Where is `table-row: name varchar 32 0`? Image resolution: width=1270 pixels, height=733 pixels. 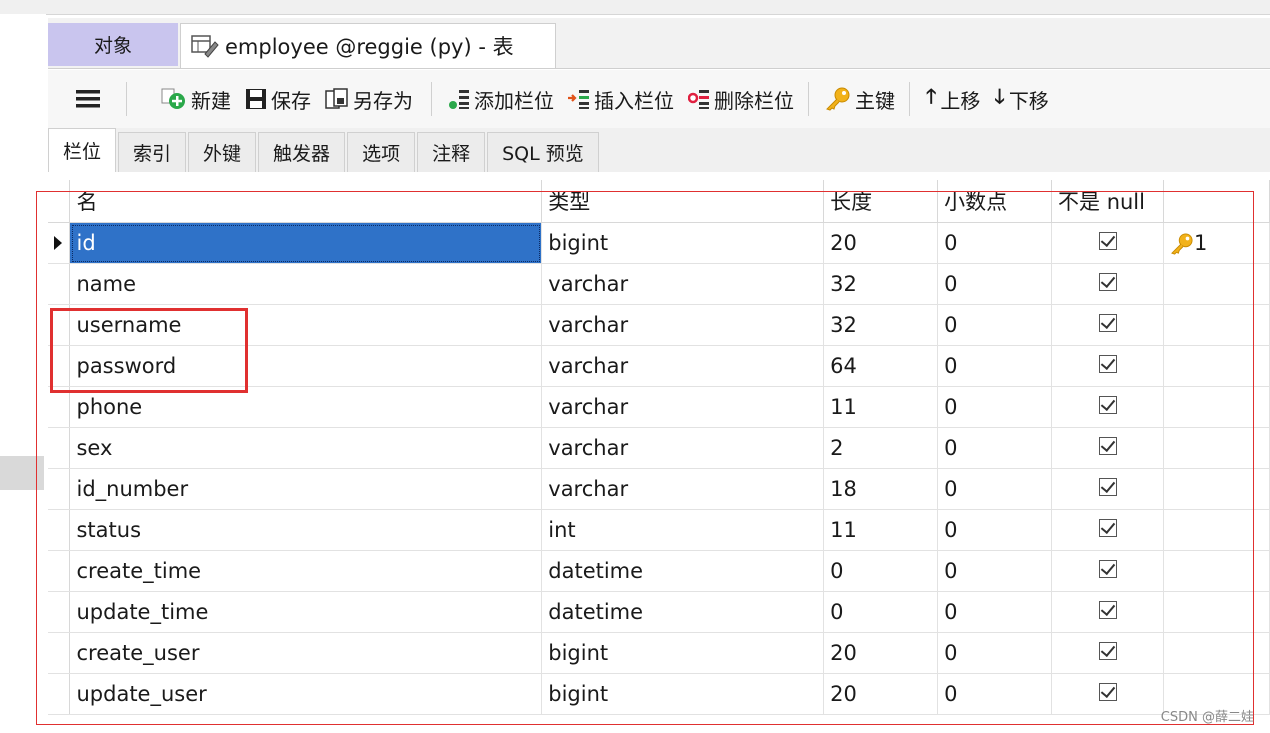
table-row: name varchar 32 0 is located at coordinates (659, 284).